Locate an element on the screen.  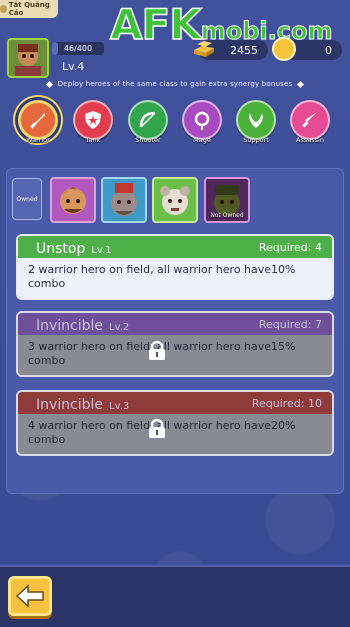
tab-assassin: Assassin is located at coordinates (310, 122).